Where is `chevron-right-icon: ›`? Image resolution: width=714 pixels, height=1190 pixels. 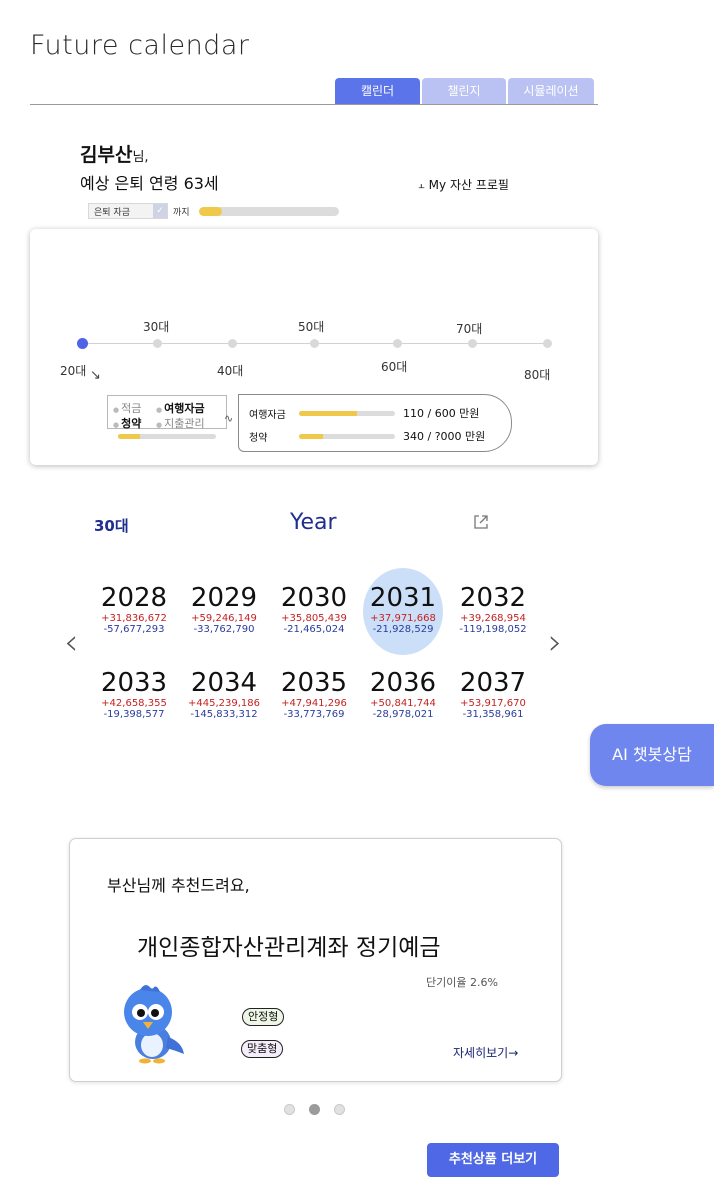
chevron-right-icon: › is located at coordinates (555, 642).